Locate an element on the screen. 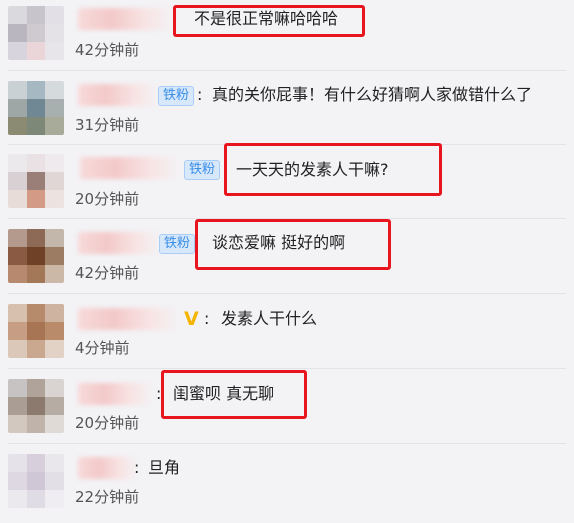 The width and height of the screenshot is (574, 523). comment-text: 发素人干什么 is located at coordinates (269, 318).